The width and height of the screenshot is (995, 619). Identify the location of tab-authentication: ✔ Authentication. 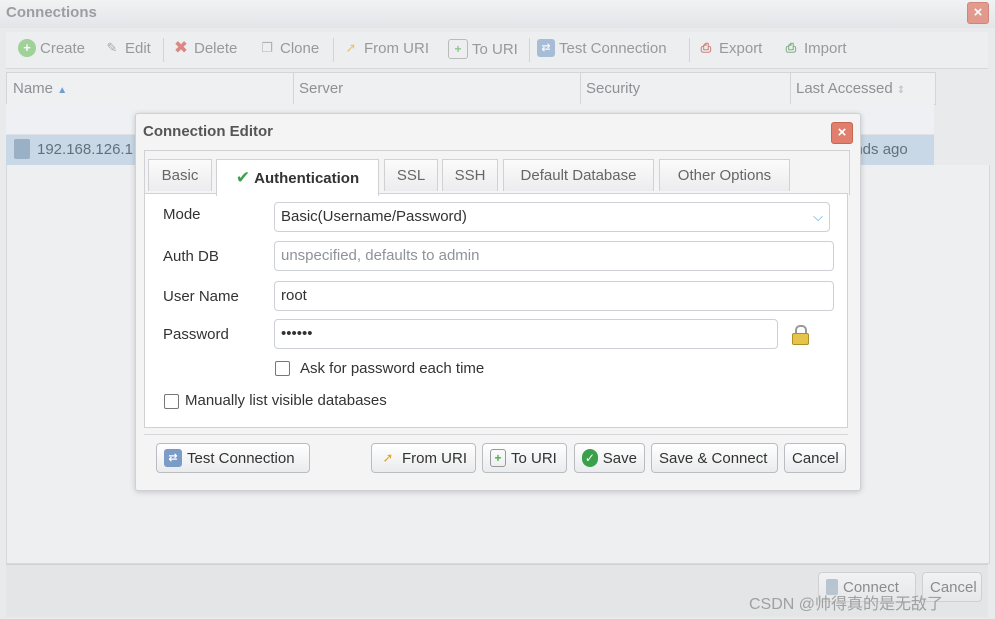
(297, 177).